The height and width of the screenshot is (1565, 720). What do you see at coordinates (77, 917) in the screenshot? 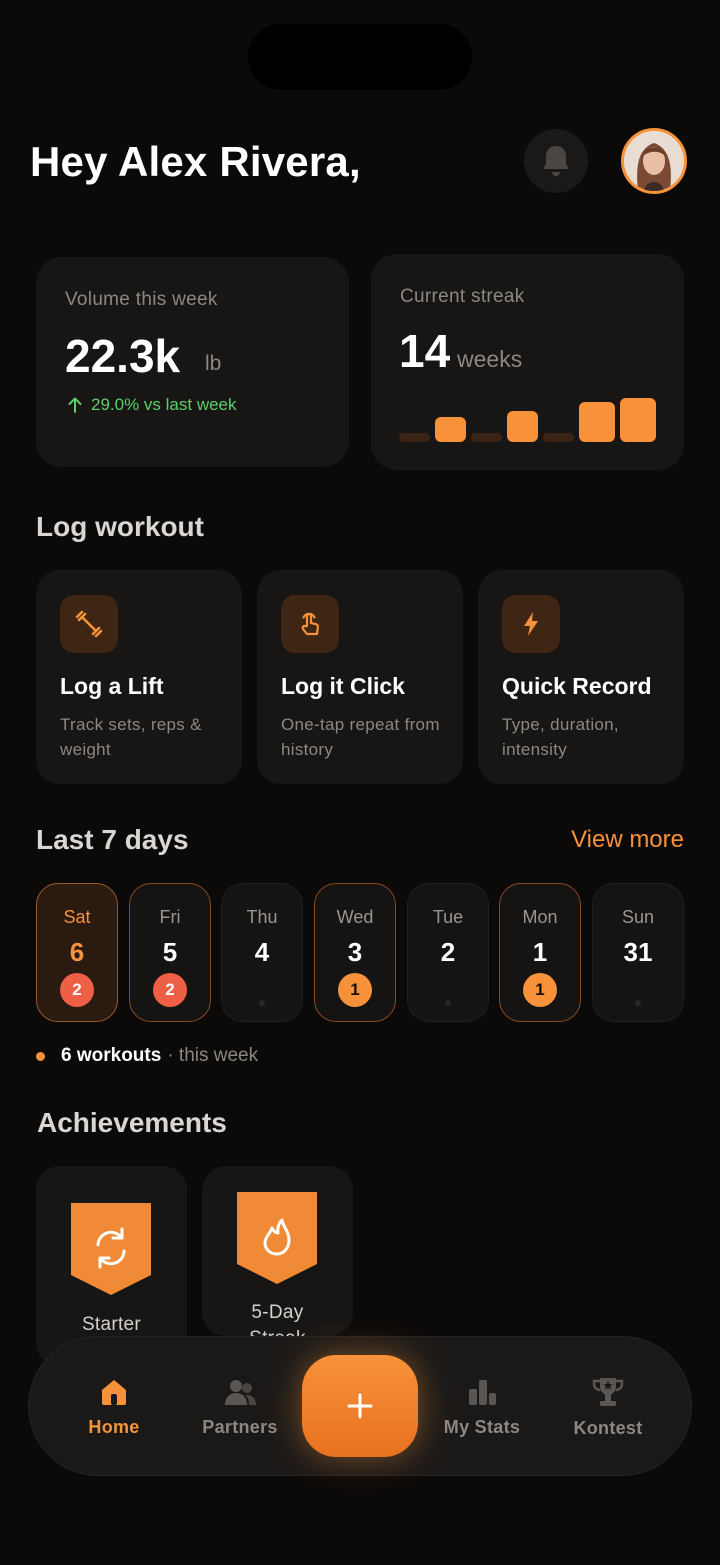
I see `day-name: Sat` at bounding box center [77, 917].